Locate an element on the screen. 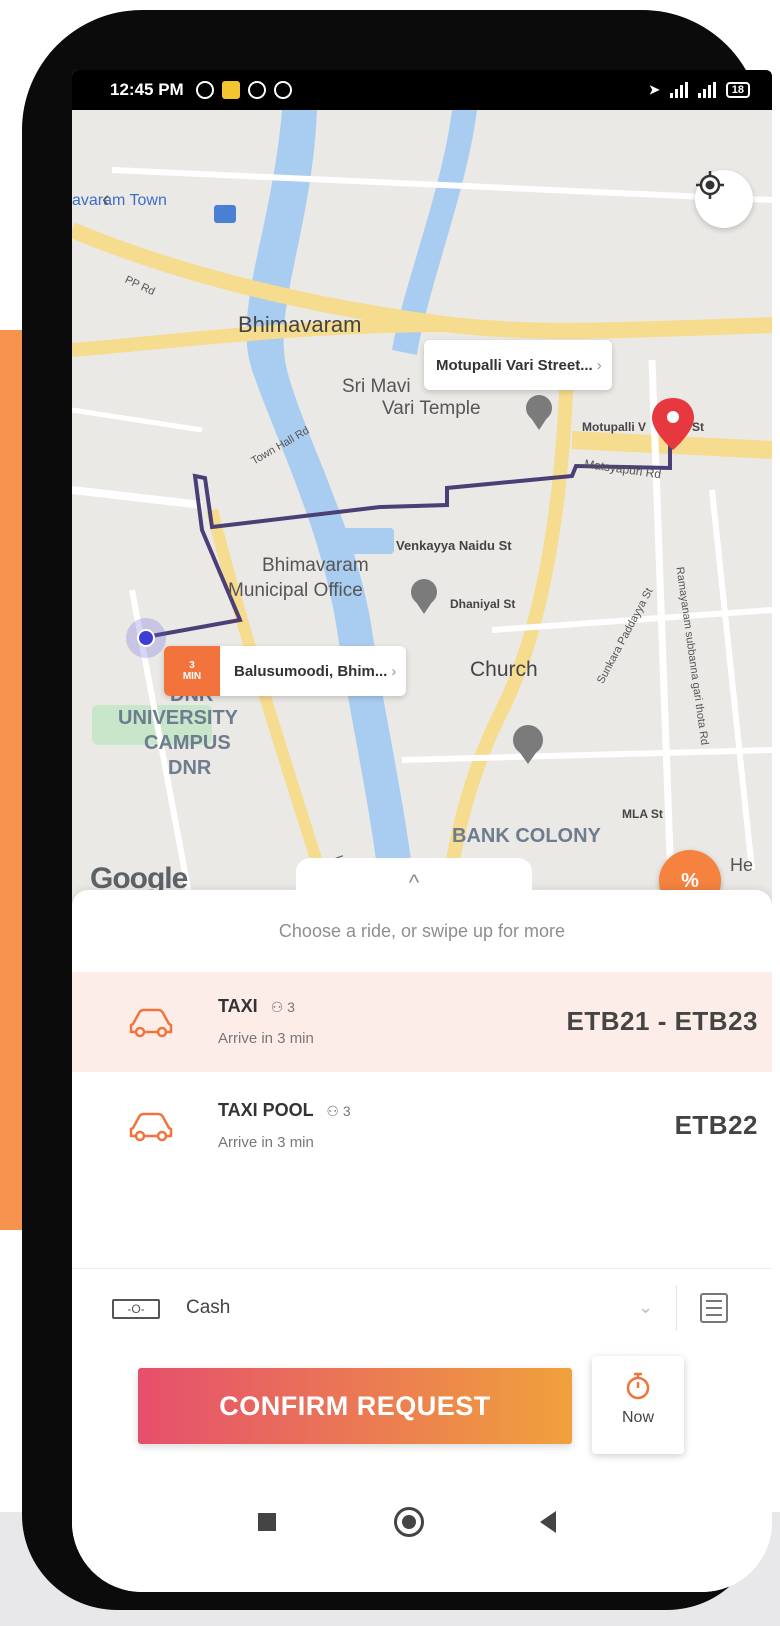  home-icon is located at coordinates (409, 1522).